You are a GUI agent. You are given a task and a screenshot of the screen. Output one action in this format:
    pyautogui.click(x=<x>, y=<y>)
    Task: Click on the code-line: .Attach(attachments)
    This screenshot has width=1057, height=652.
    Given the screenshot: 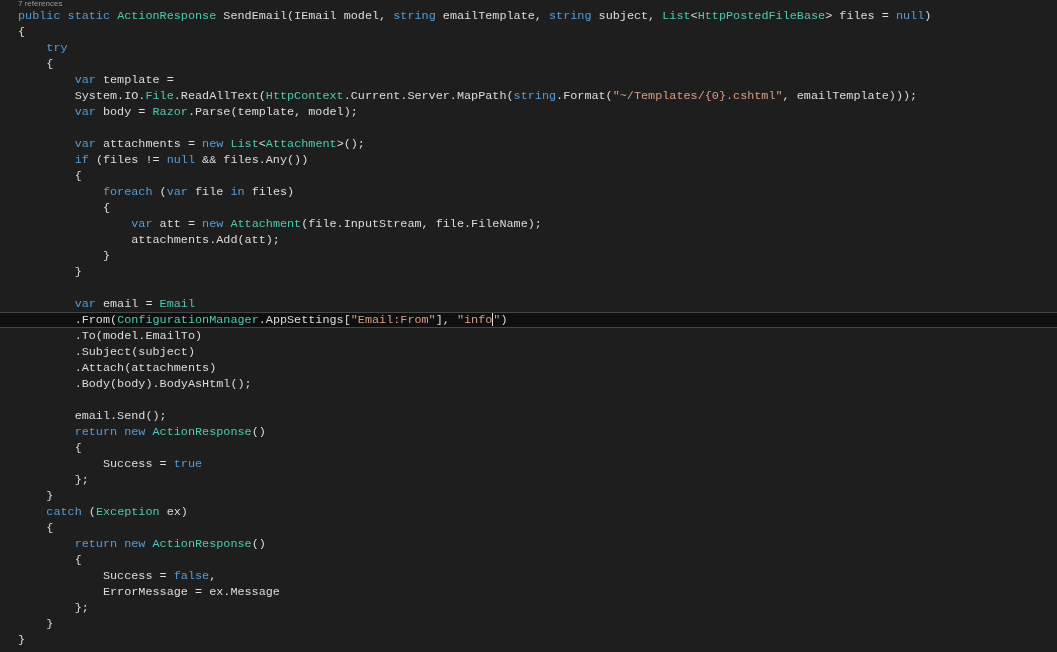 What is the action you would take?
    pyautogui.click(x=145, y=368)
    